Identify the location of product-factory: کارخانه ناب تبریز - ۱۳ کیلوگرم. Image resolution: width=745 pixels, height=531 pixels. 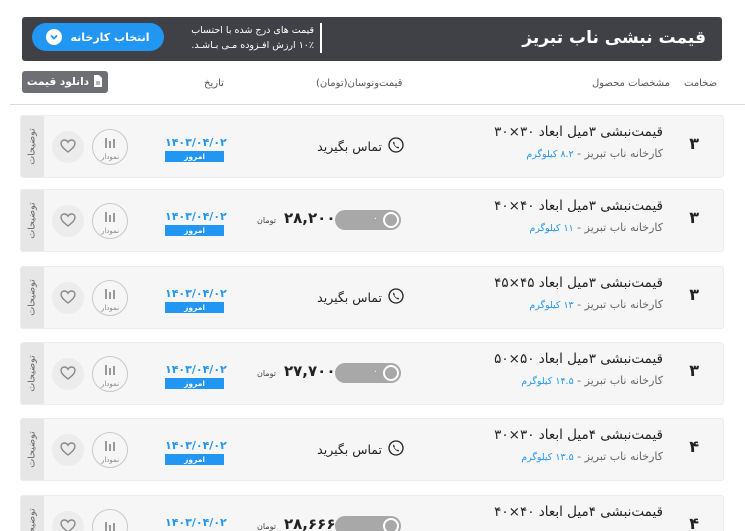
(596, 304).